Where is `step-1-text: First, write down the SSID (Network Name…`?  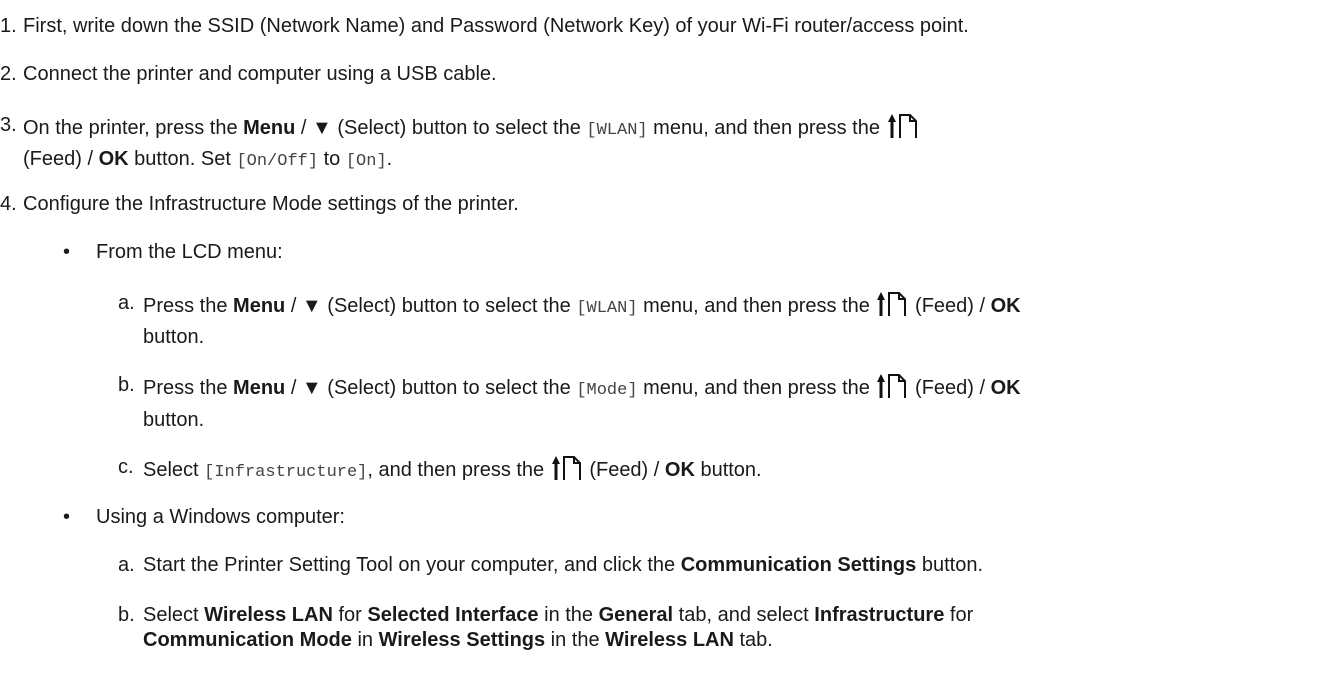
step-1-text: First, write down the SSID (Network Name… is located at coordinates (496, 26).